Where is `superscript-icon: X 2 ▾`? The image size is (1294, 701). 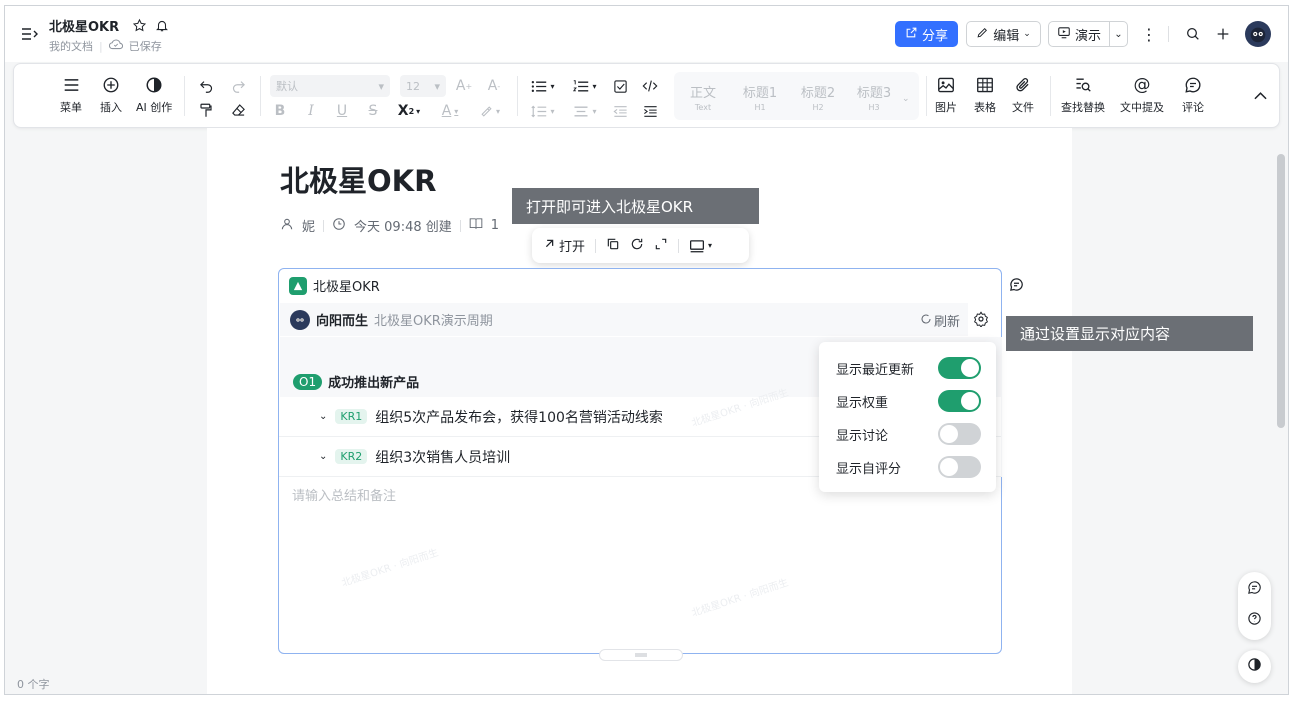 superscript-icon: X 2 ▾ is located at coordinates (409, 111).